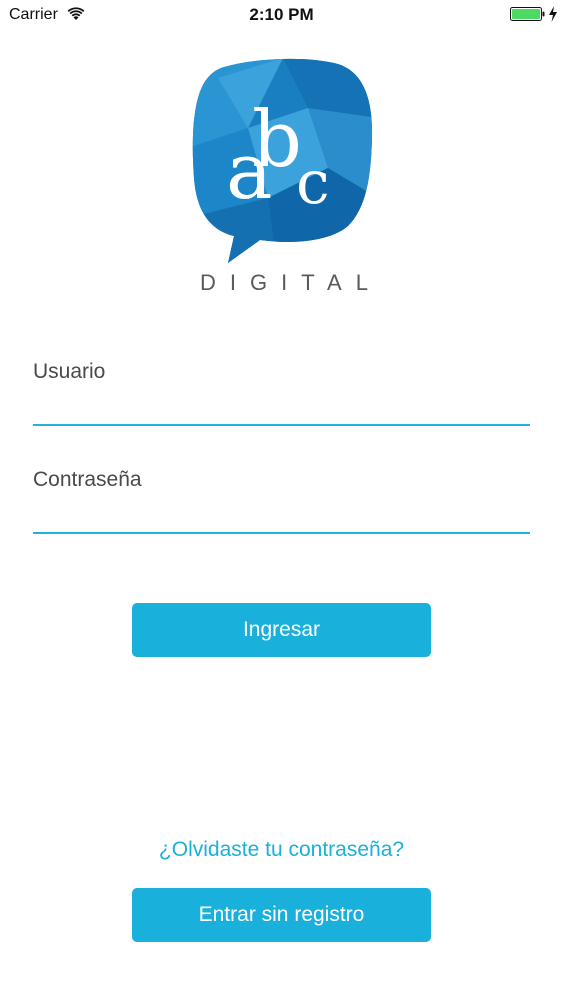 The width and height of the screenshot is (563, 1000). I want to click on svg-text: b, so click(277, 140).